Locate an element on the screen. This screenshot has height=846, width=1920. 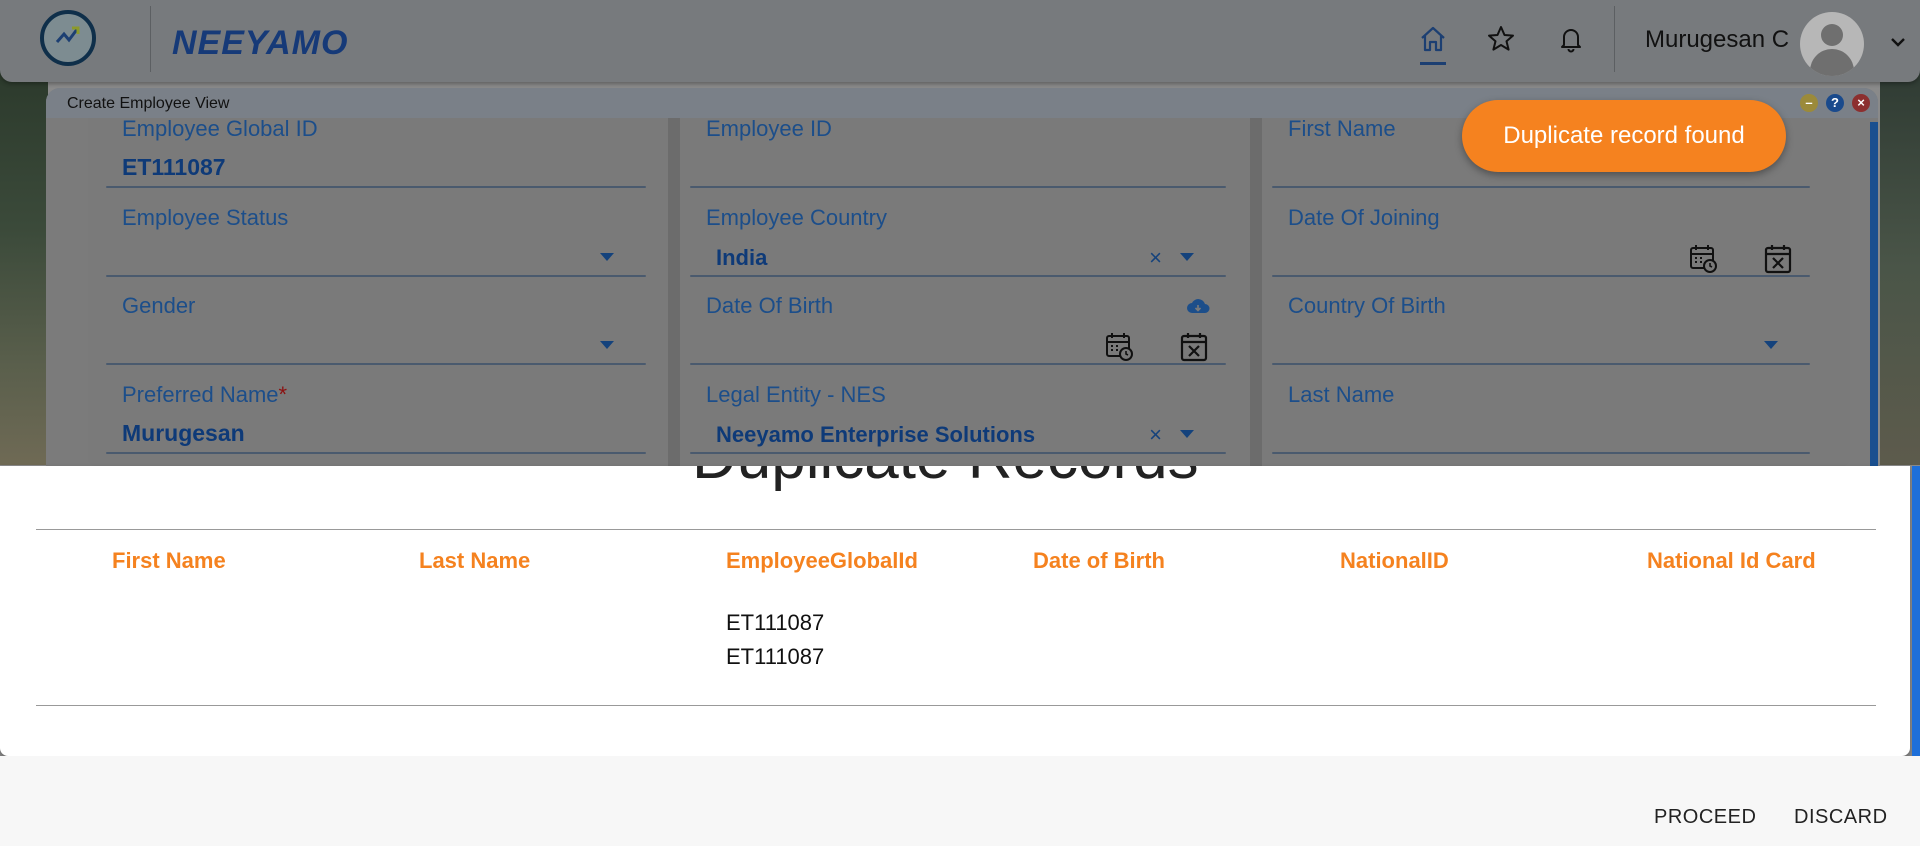
field-label: Legal Entity - NES is located at coordinates (796, 394).